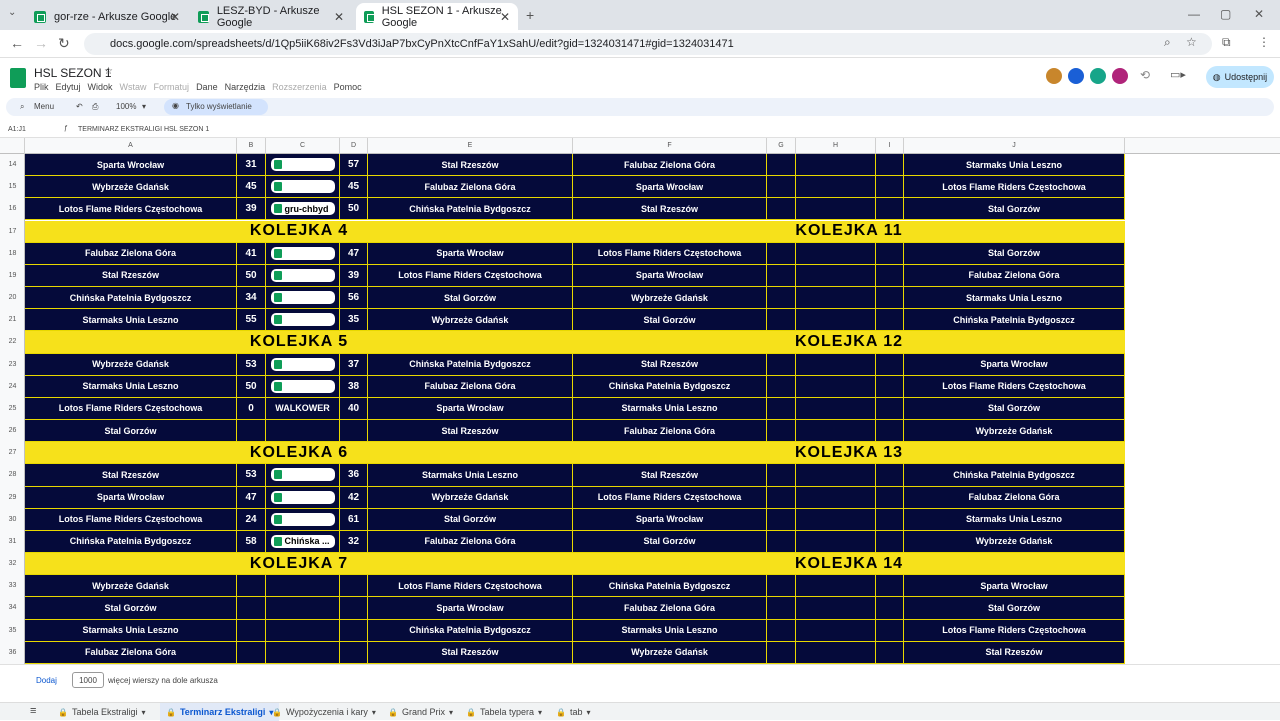 The image size is (1280, 721). I want to click on row-number: 22, so click(12, 342).